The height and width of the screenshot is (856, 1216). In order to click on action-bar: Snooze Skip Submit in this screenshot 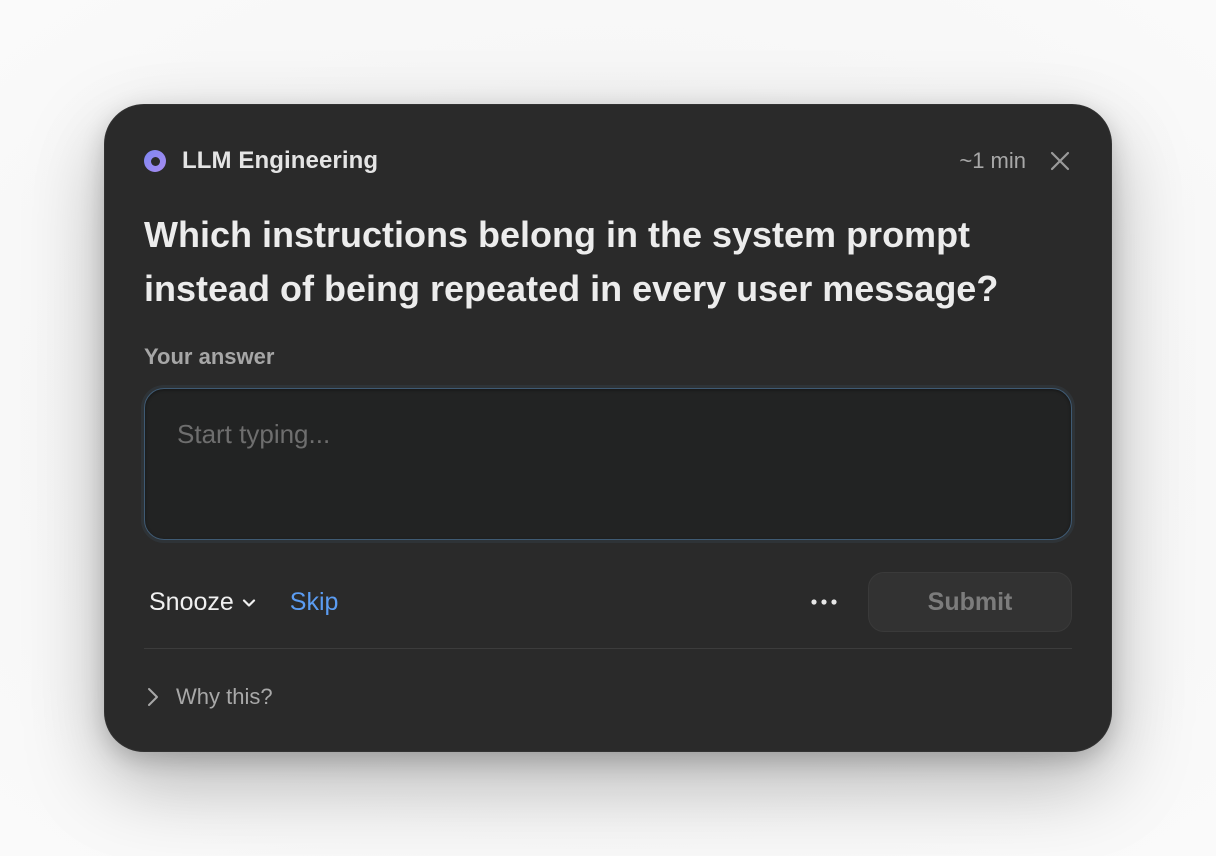, I will do `click(608, 602)`.